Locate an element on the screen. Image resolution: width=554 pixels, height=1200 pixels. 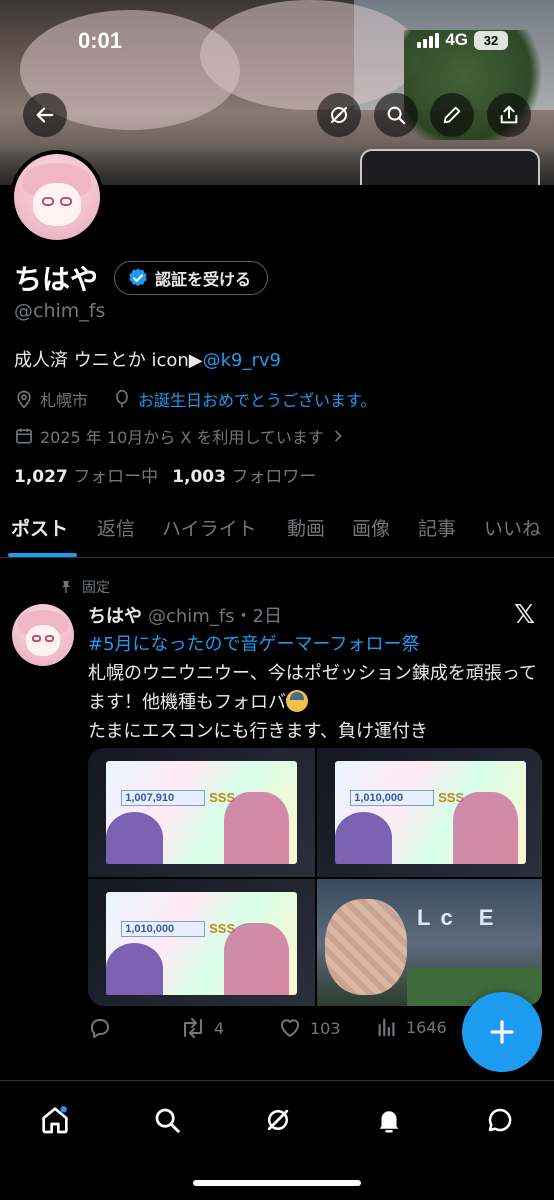
chevron-right-icon is located at coordinates (338, 436).